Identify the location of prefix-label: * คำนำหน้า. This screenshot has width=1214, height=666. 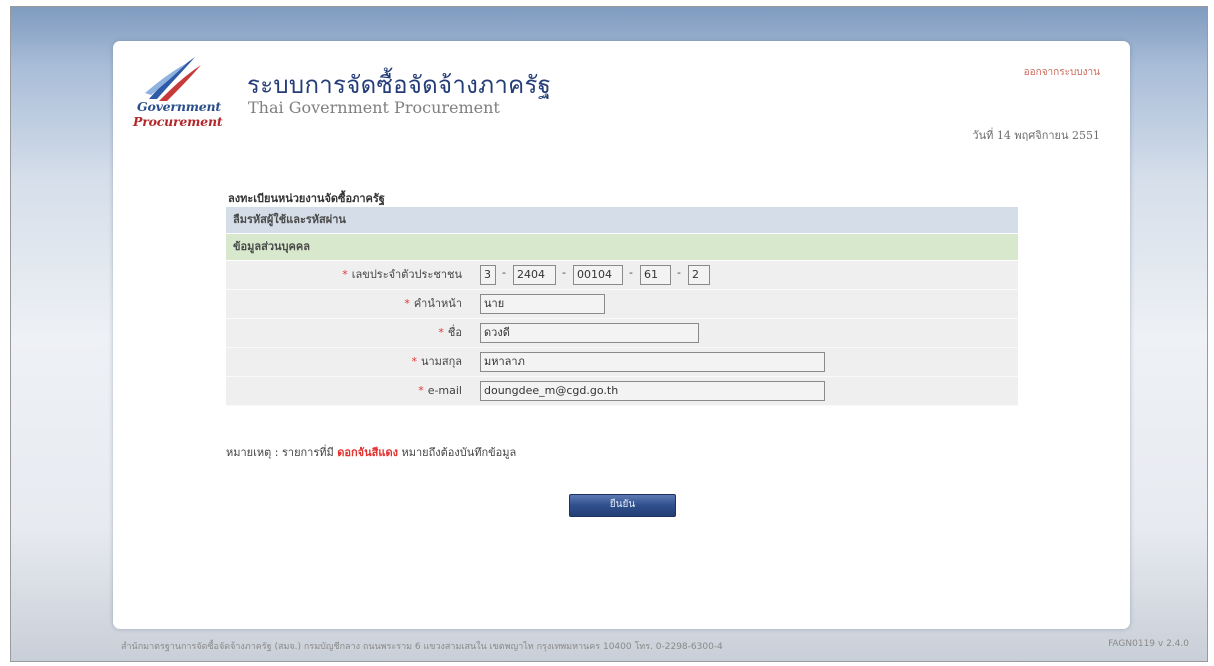
(433, 303).